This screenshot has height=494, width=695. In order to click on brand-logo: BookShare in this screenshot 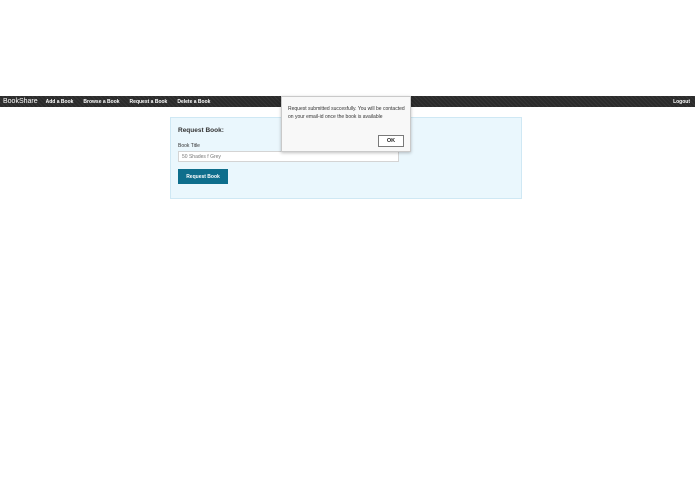, I will do `click(20, 101)`.